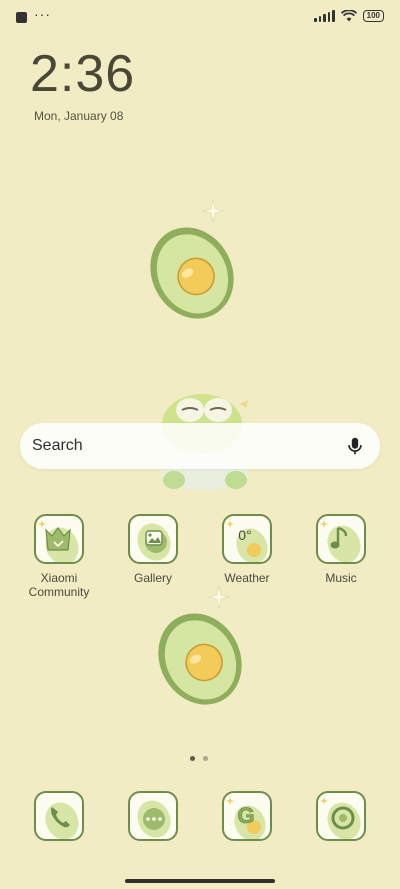  I want to click on app-label: Gallery, so click(152, 578).